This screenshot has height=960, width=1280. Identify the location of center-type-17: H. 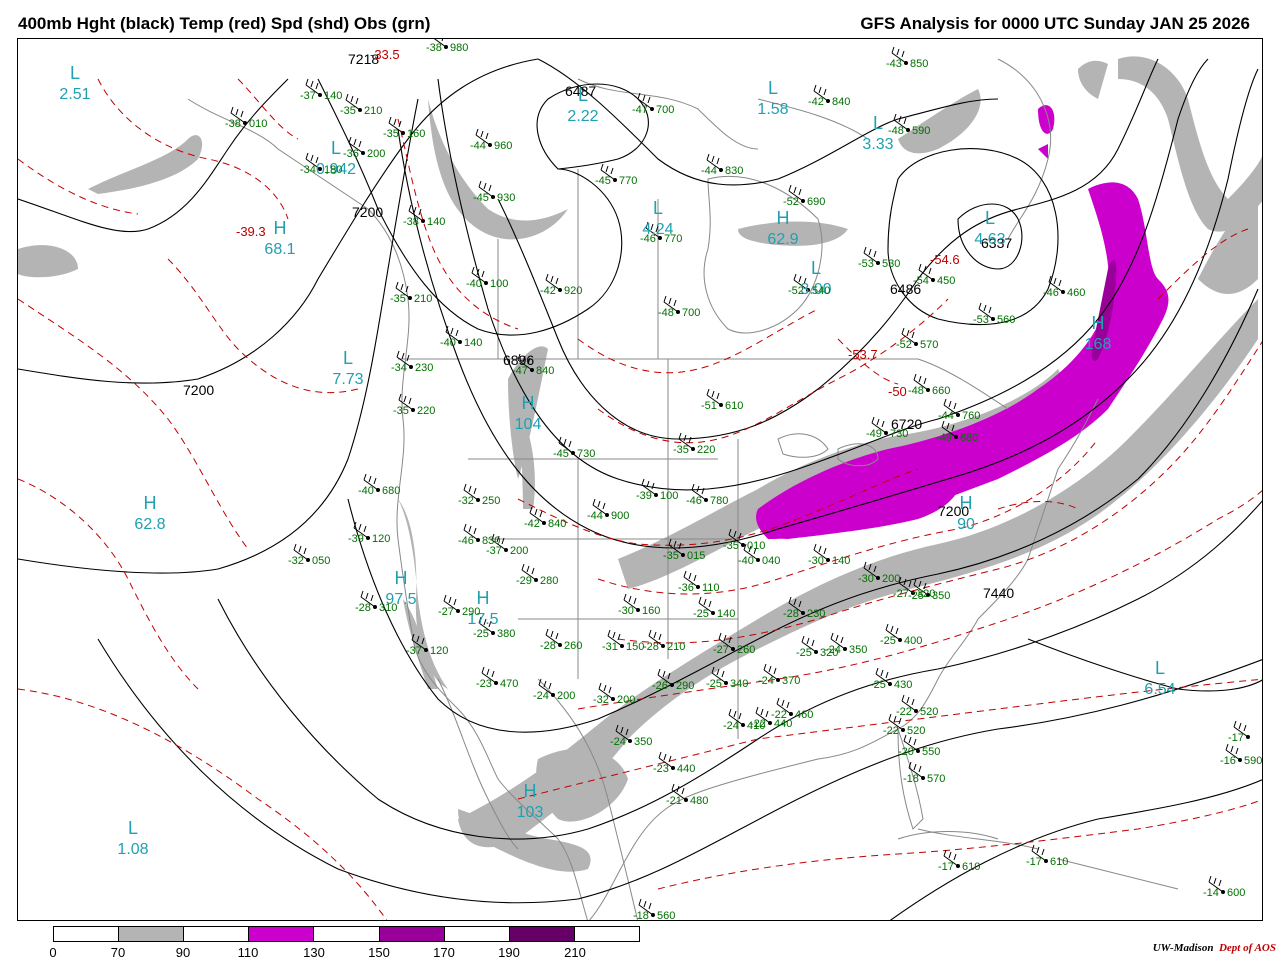
(483, 598).